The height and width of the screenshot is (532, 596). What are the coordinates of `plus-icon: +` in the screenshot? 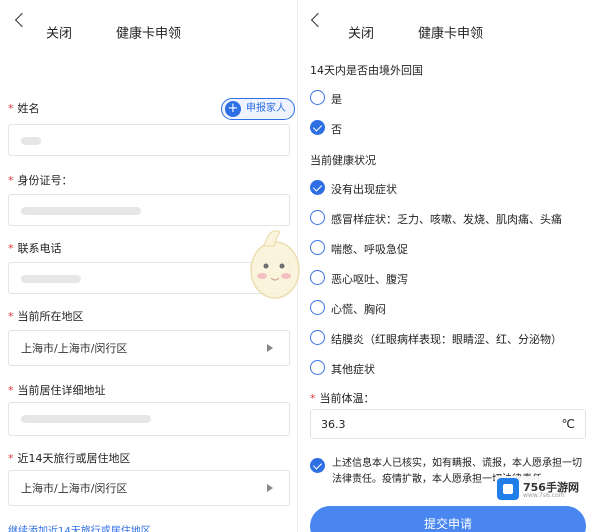 It's located at (233, 109).